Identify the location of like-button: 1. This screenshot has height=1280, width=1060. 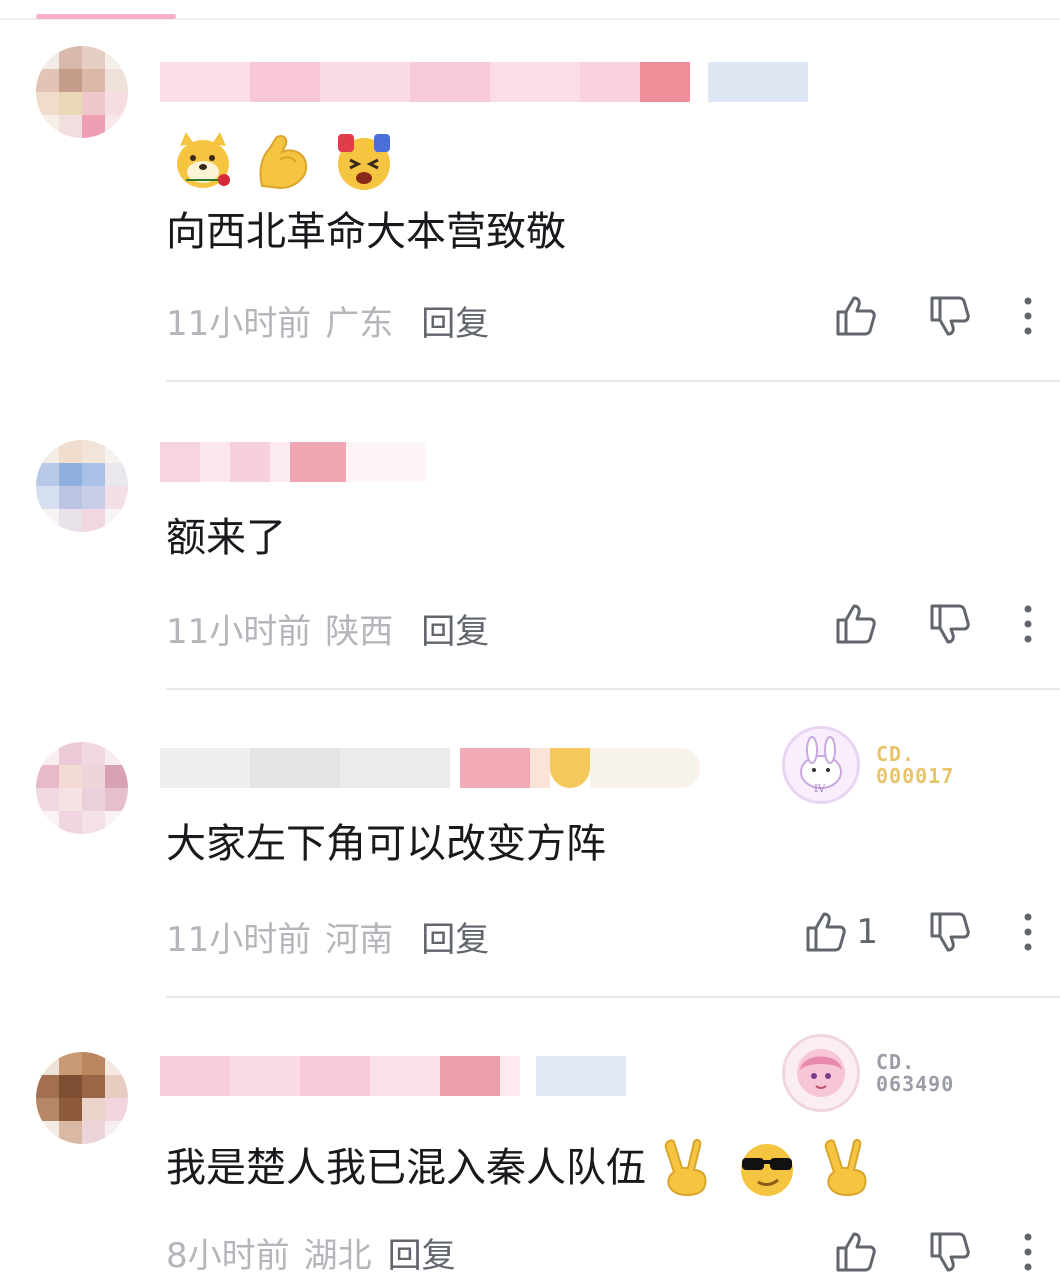
(841, 932).